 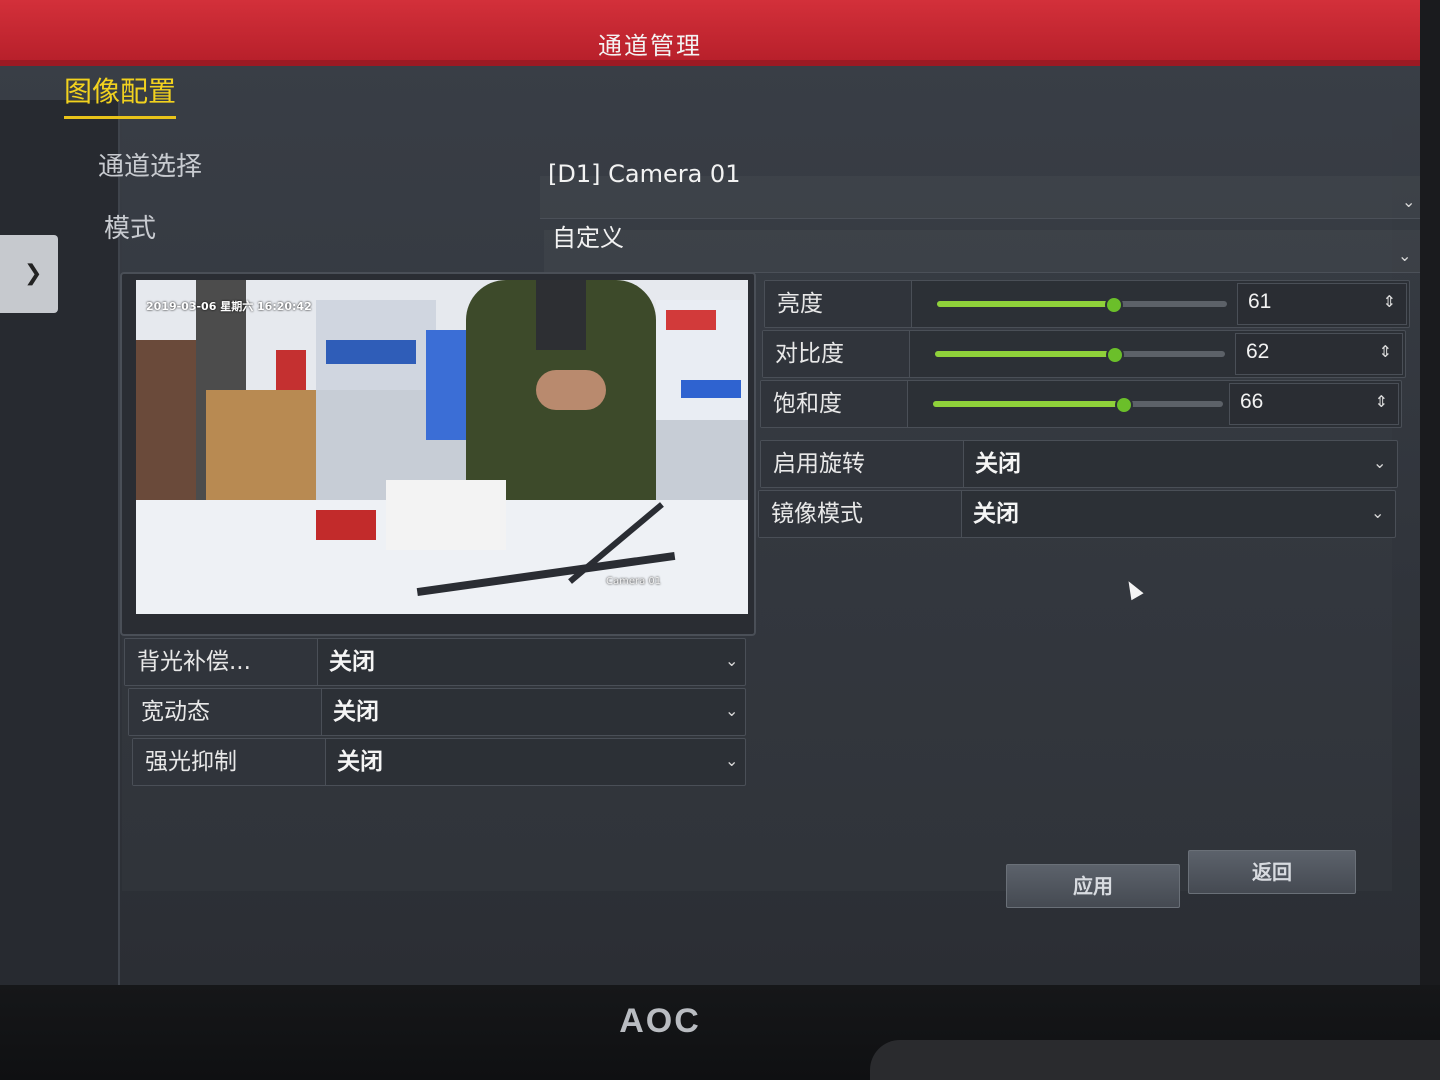 I want to click on monitor-brand-logo: AOC, so click(x=660, y=1021).